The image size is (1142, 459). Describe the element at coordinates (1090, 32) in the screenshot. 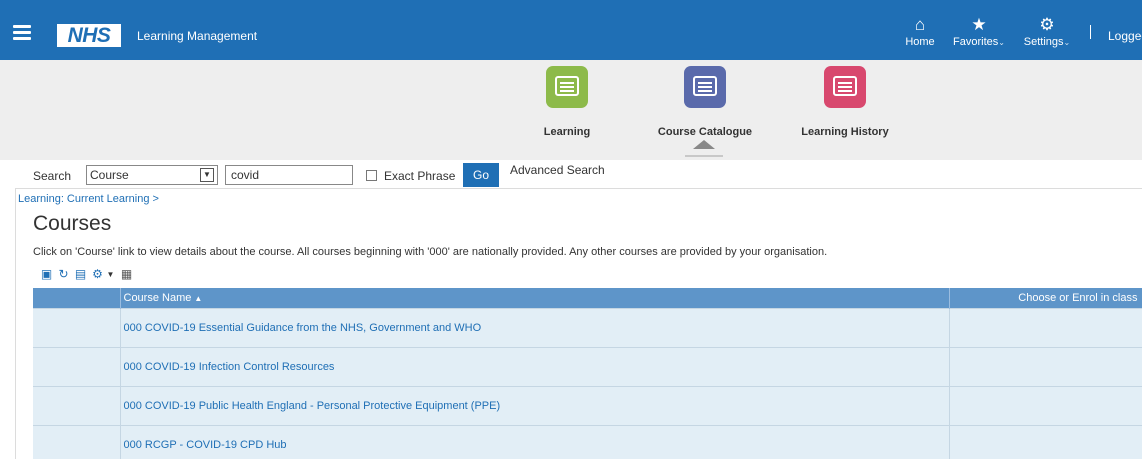

I see `header-divider` at that location.